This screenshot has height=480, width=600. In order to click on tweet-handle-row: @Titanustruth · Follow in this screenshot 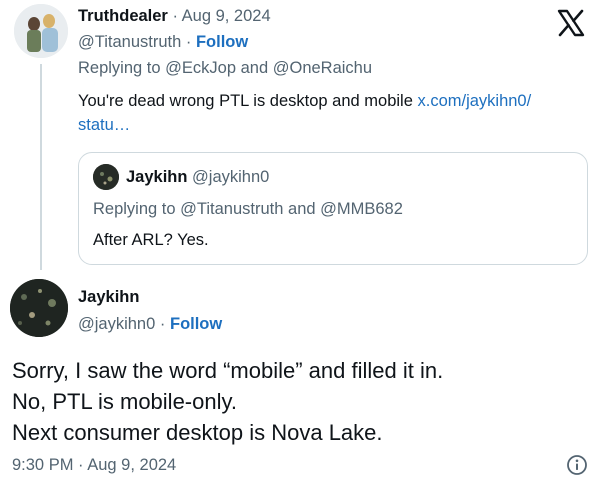, I will do `click(163, 42)`.